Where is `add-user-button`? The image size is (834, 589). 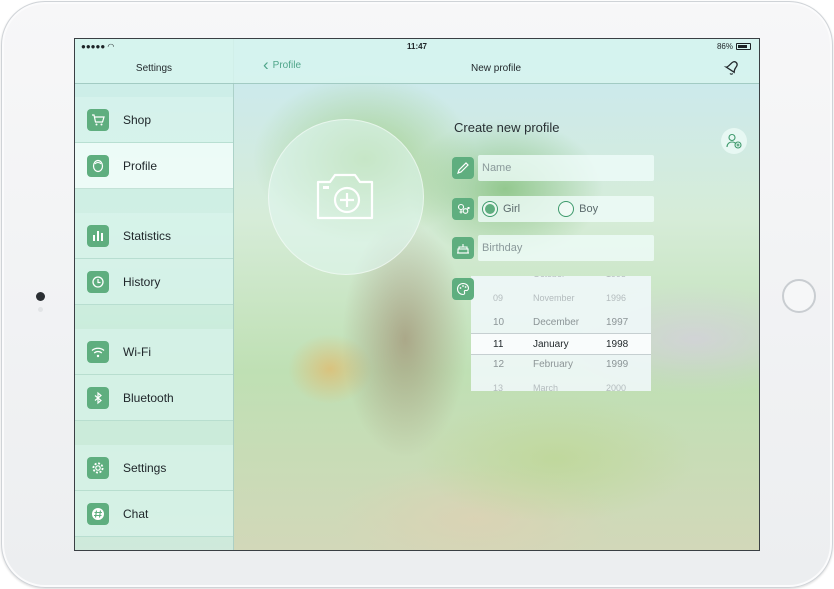
add-user-button is located at coordinates (734, 141).